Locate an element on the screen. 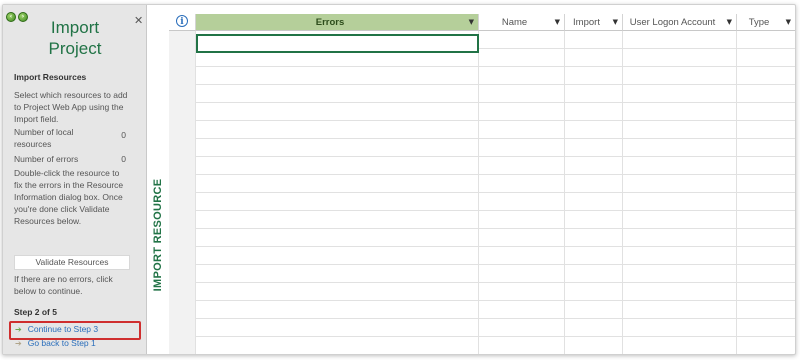  back-arrow-icon: ‹ is located at coordinates (11, 17).